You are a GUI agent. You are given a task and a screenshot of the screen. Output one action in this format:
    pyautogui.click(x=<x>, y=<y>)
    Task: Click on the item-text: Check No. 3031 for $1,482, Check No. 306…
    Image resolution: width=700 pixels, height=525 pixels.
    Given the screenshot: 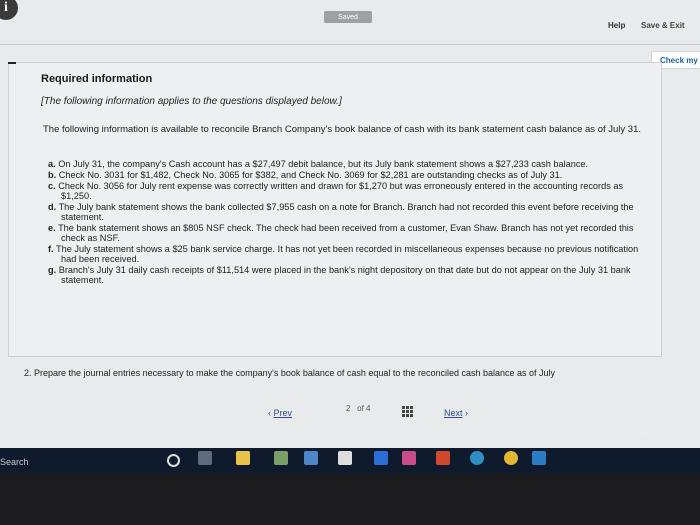 What is the action you would take?
    pyautogui.click(x=310, y=175)
    